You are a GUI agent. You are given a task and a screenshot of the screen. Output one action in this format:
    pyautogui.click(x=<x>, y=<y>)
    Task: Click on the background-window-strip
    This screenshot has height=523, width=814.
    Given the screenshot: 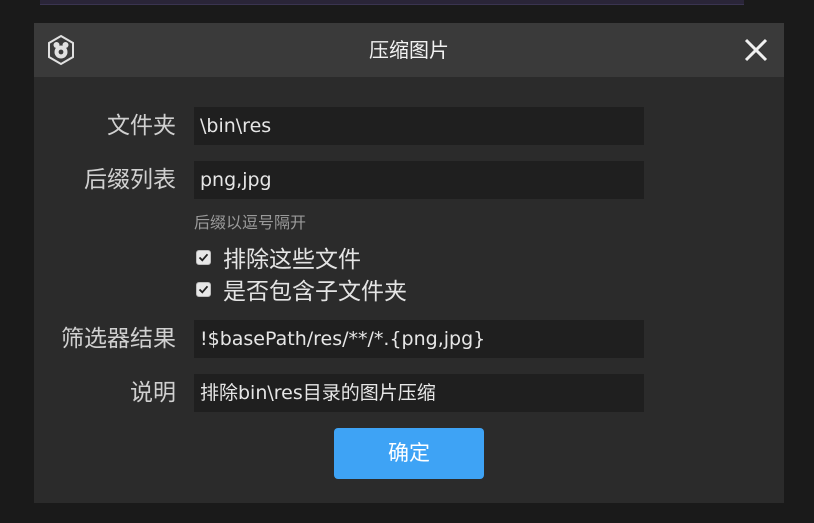 What is the action you would take?
    pyautogui.click(x=392, y=2)
    